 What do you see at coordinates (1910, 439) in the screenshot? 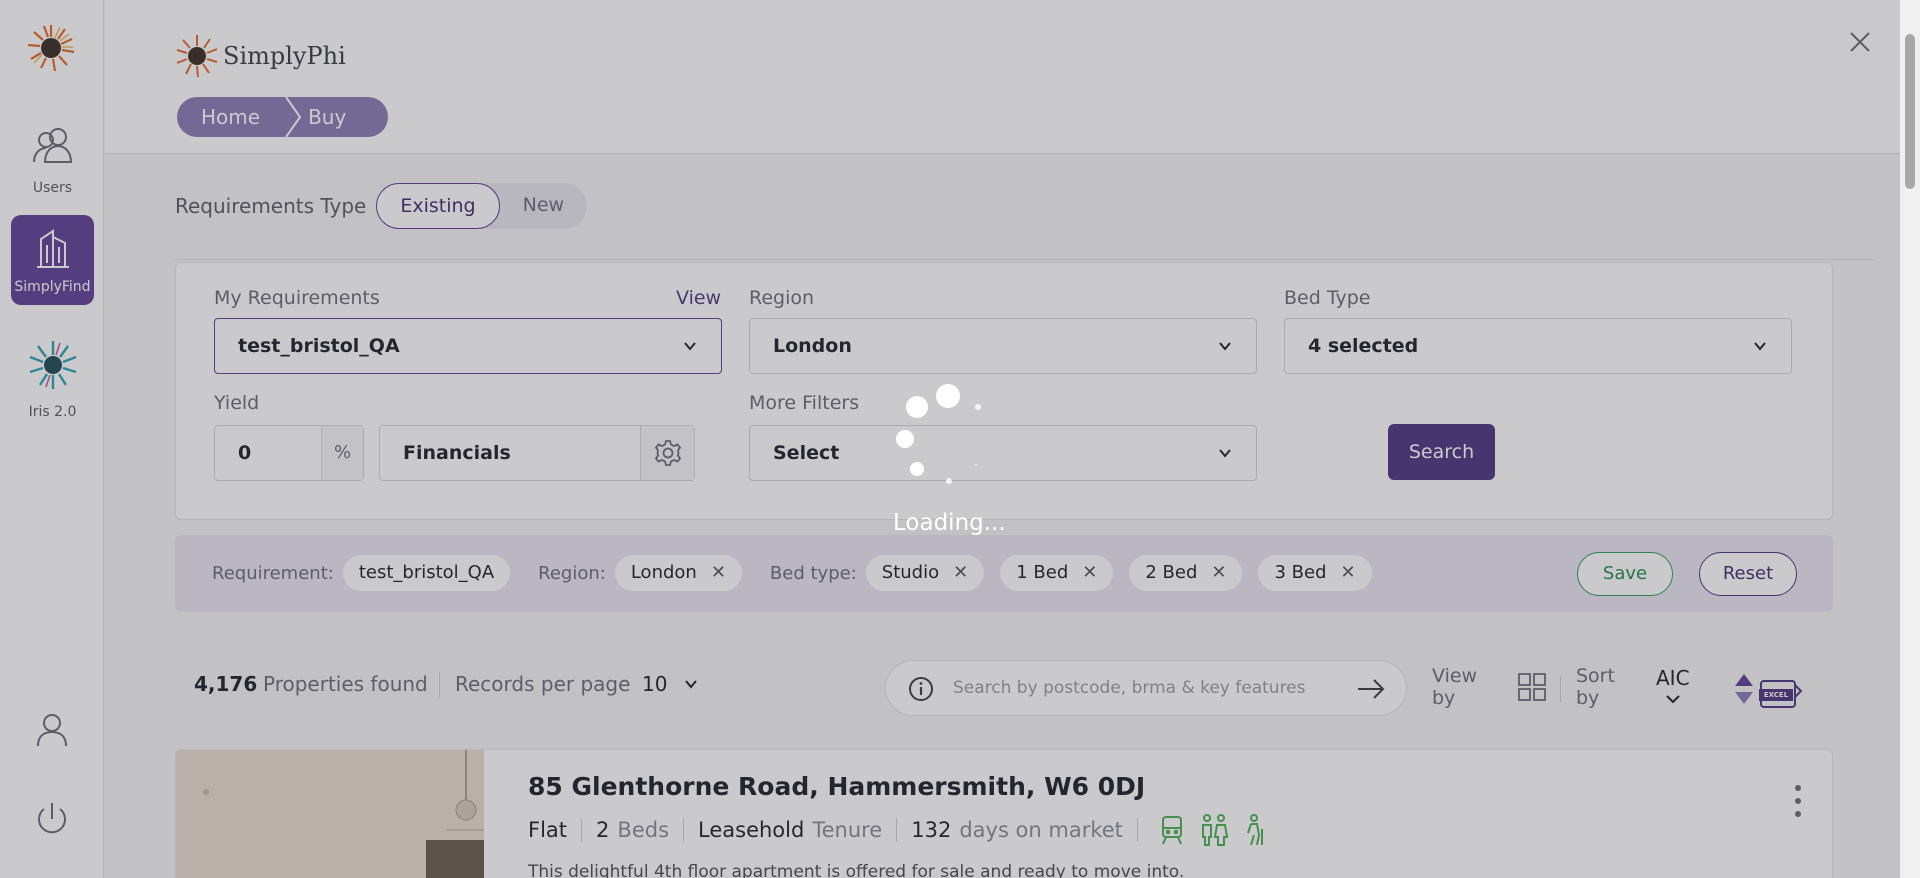
I see `scrollbar` at bounding box center [1910, 439].